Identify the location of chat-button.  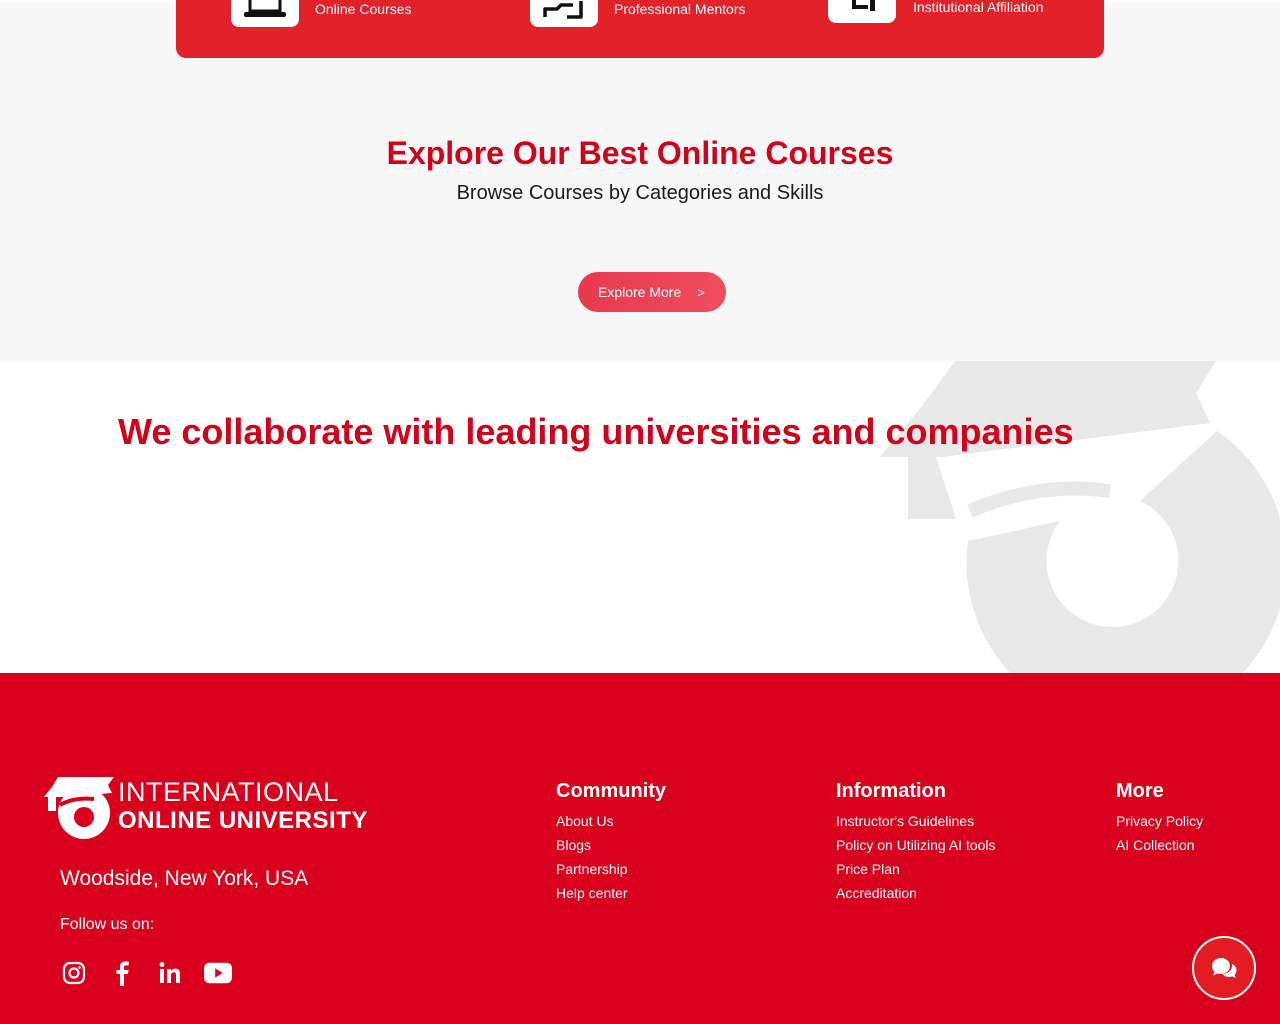
(1224, 968).